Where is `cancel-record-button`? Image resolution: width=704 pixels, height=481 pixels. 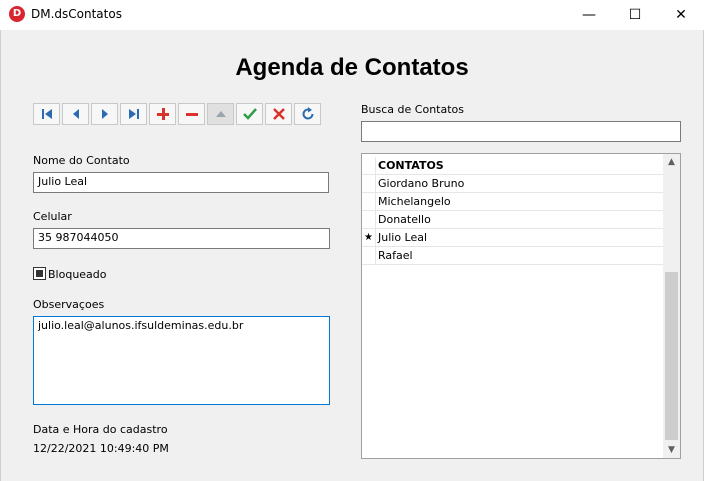 cancel-record-button is located at coordinates (278, 114).